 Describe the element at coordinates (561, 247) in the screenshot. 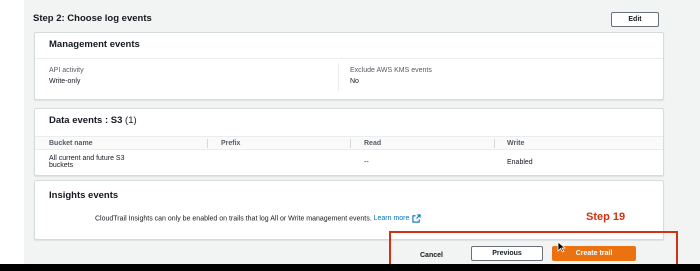

I see `mouse-cursor-icon` at that location.